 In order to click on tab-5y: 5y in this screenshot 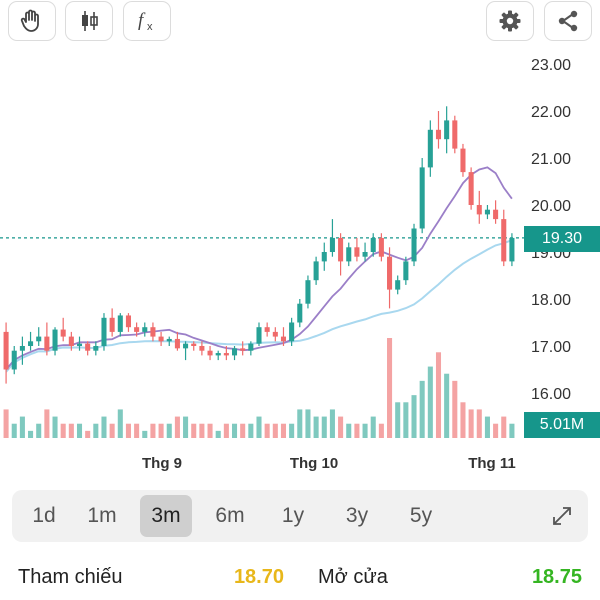, I will do `click(421, 516)`.